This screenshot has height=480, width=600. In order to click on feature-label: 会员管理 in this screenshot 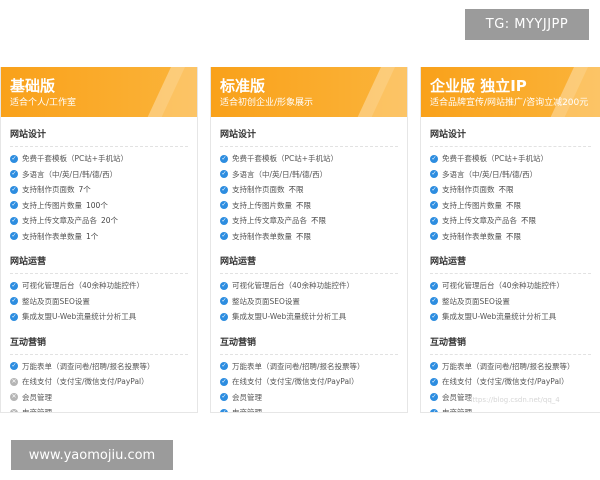, I will do `click(247, 397)`.